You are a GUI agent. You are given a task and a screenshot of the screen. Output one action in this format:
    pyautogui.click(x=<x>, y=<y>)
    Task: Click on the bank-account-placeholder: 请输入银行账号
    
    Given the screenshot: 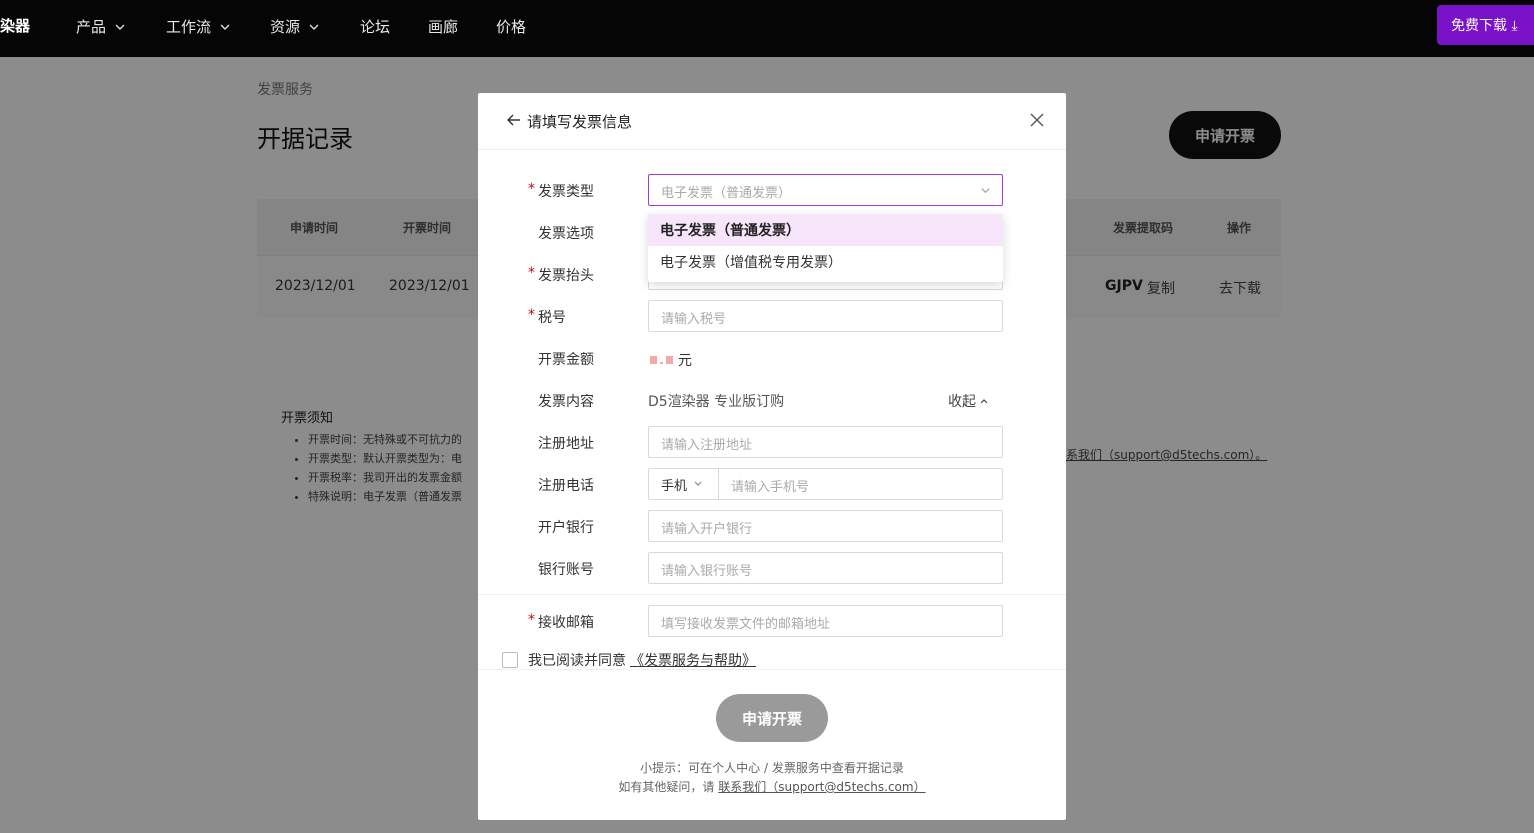 What is the action you would take?
    pyautogui.click(x=707, y=571)
    